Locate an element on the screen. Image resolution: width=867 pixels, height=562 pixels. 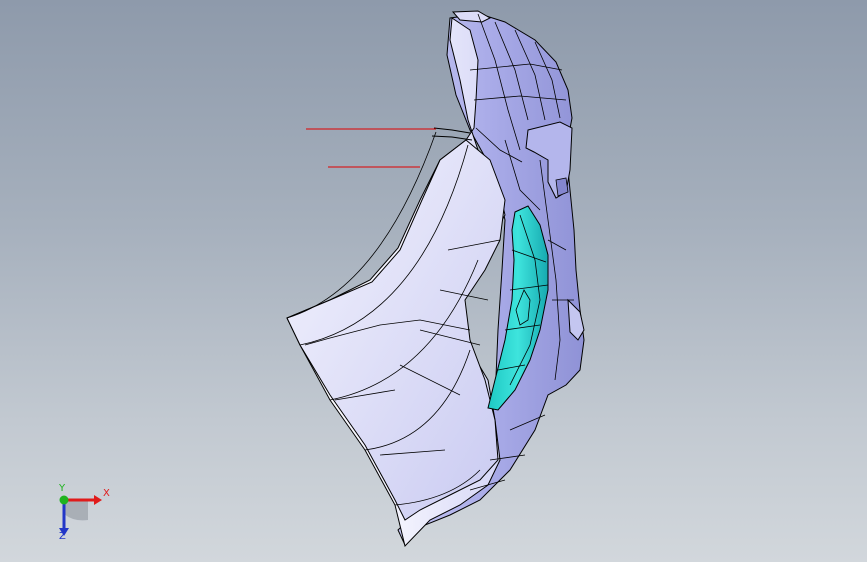
axis-z-label: Z is located at coordinates (62, 536).